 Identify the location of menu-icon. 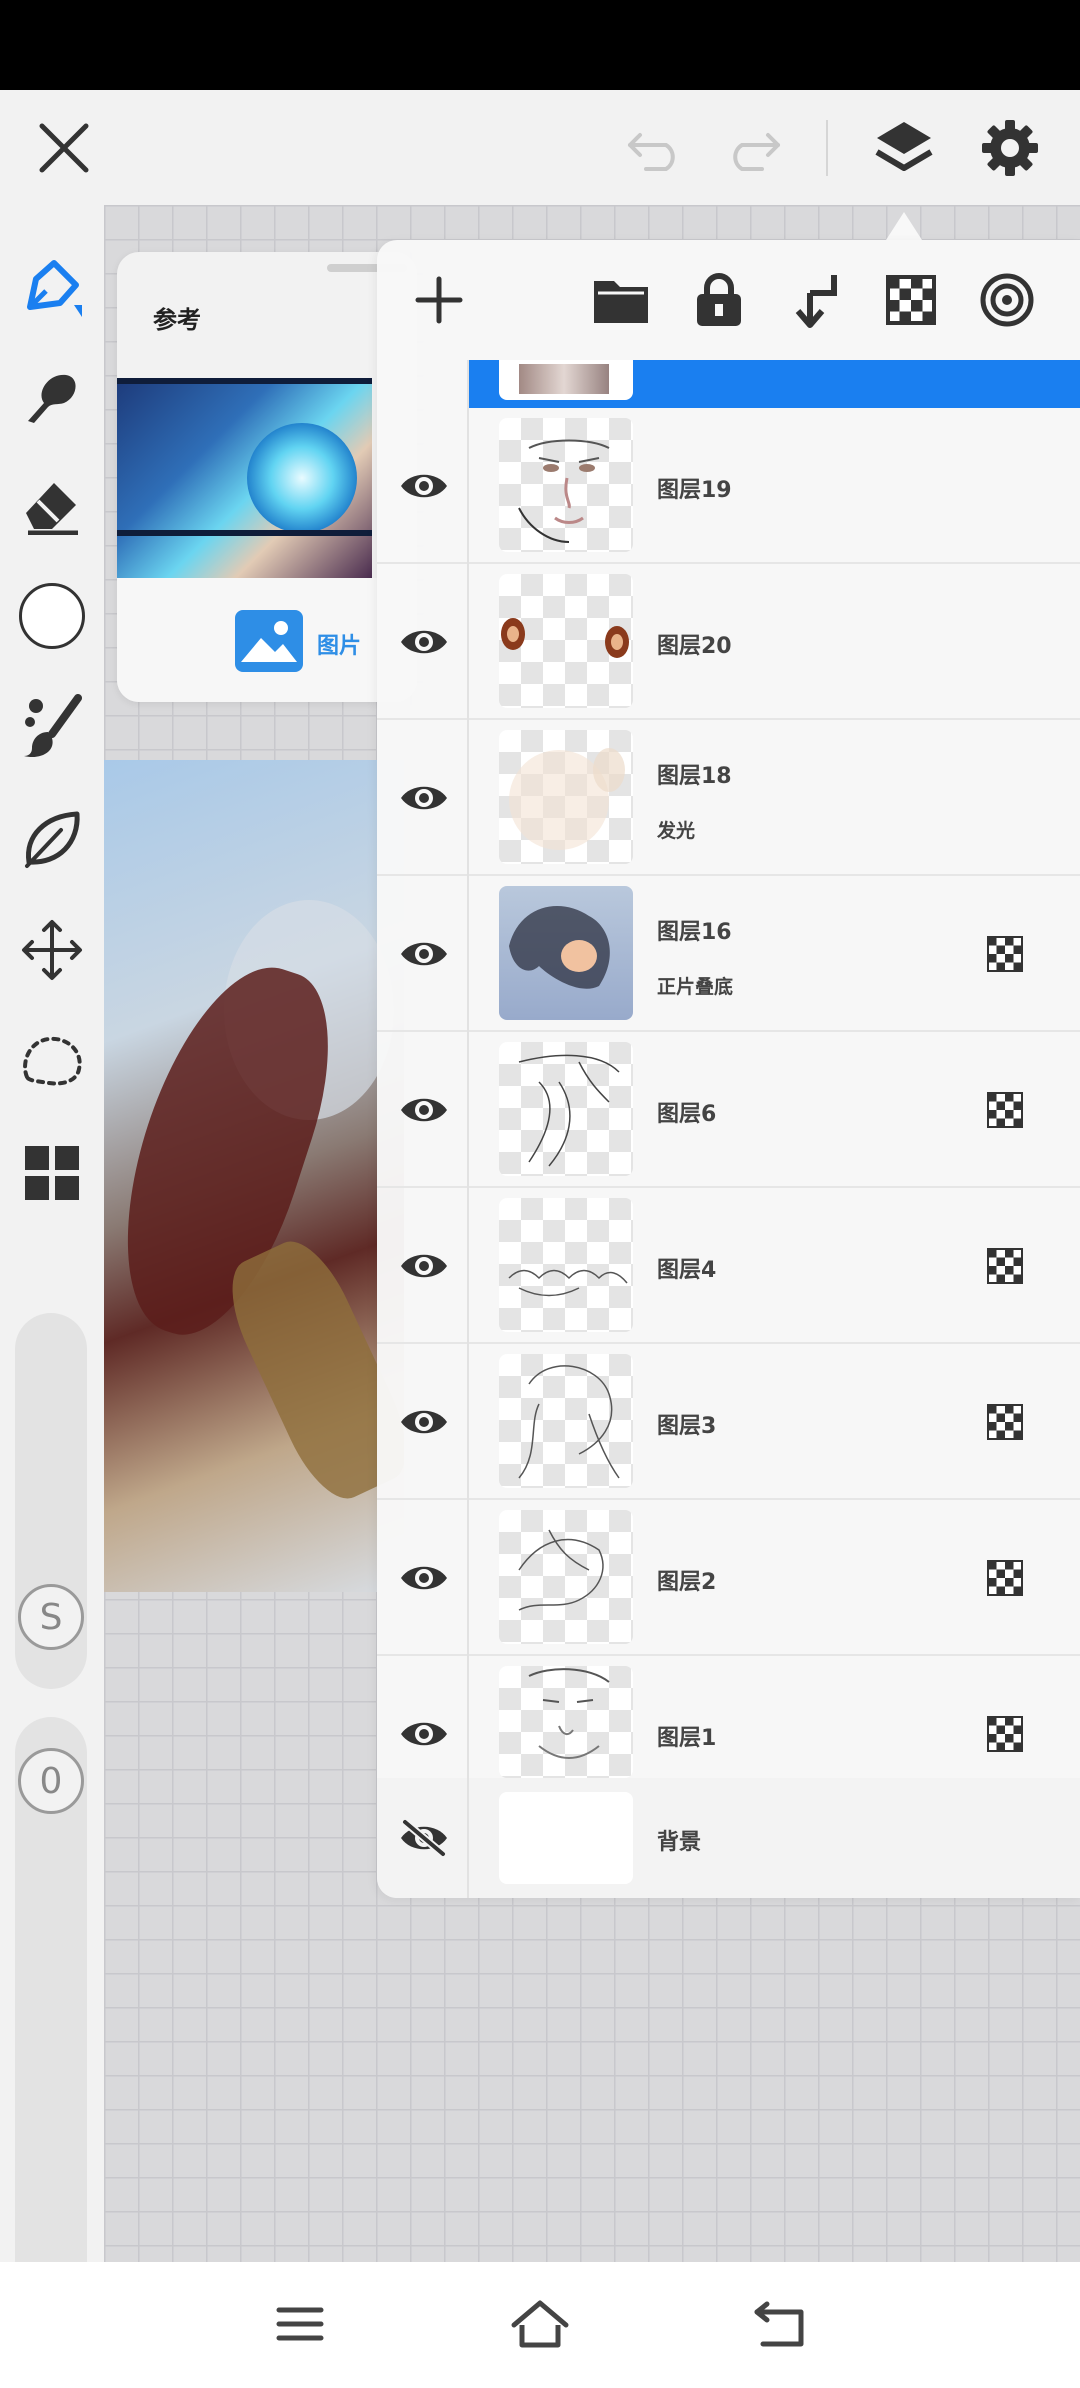
(300, 2324).